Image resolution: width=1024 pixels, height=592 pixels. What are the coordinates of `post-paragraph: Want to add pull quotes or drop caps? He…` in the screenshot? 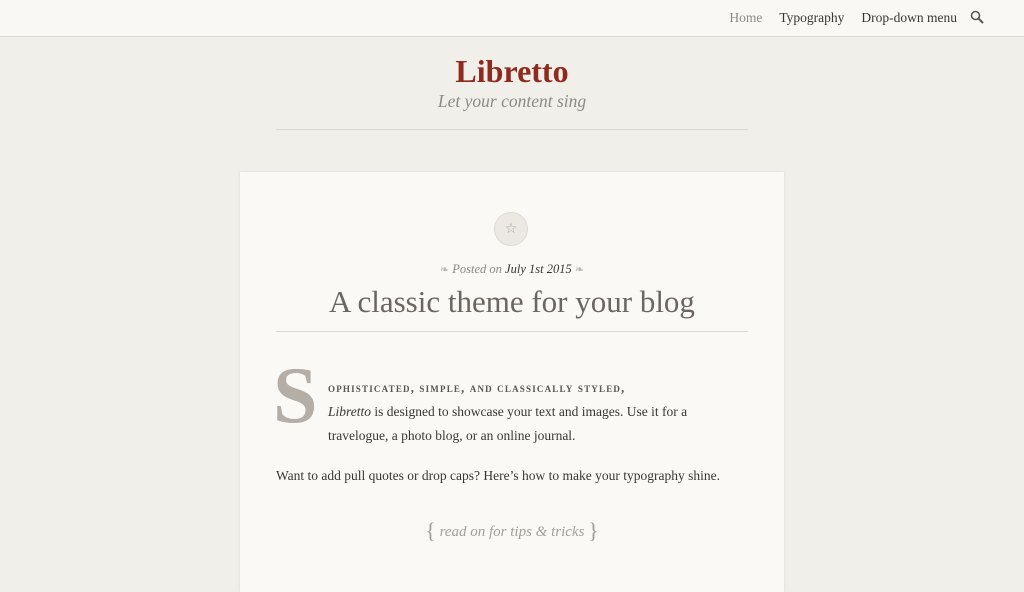 It's located at (498, 475).